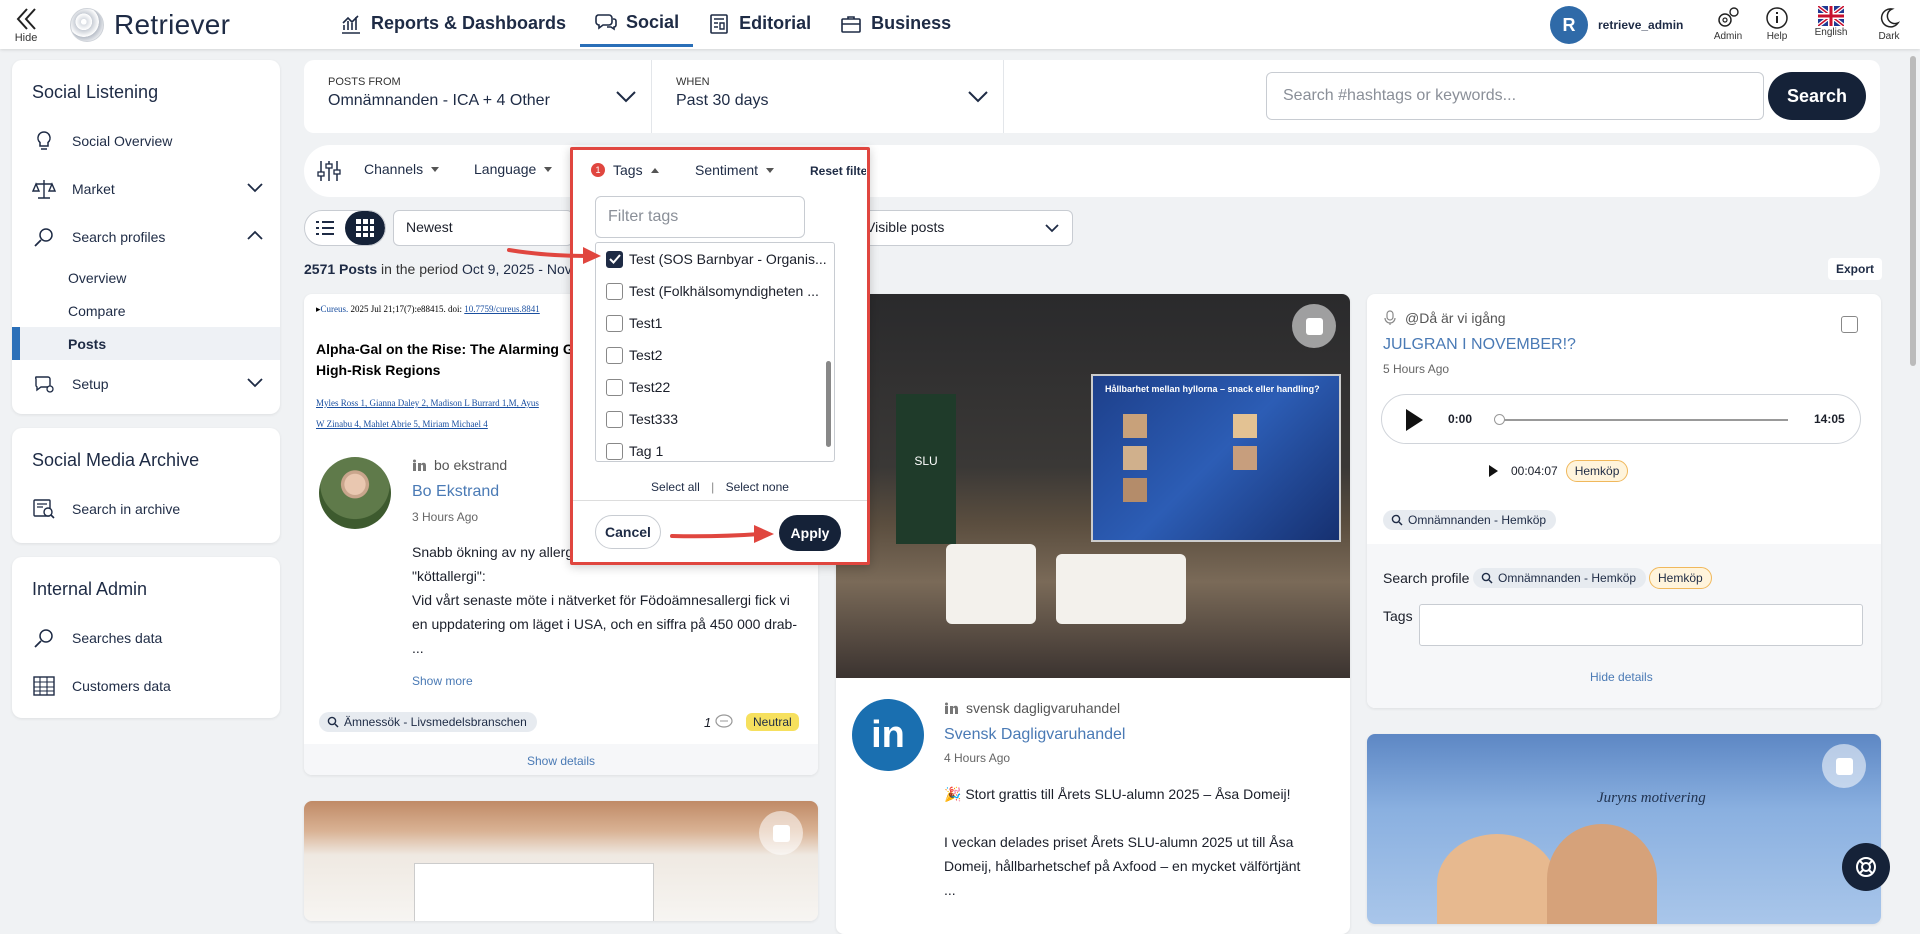 Image resolution: width=1920 pixels, height=934 pixels. I want to click on sidebar-item-social-overview: Social Overview, so click(146, 141).